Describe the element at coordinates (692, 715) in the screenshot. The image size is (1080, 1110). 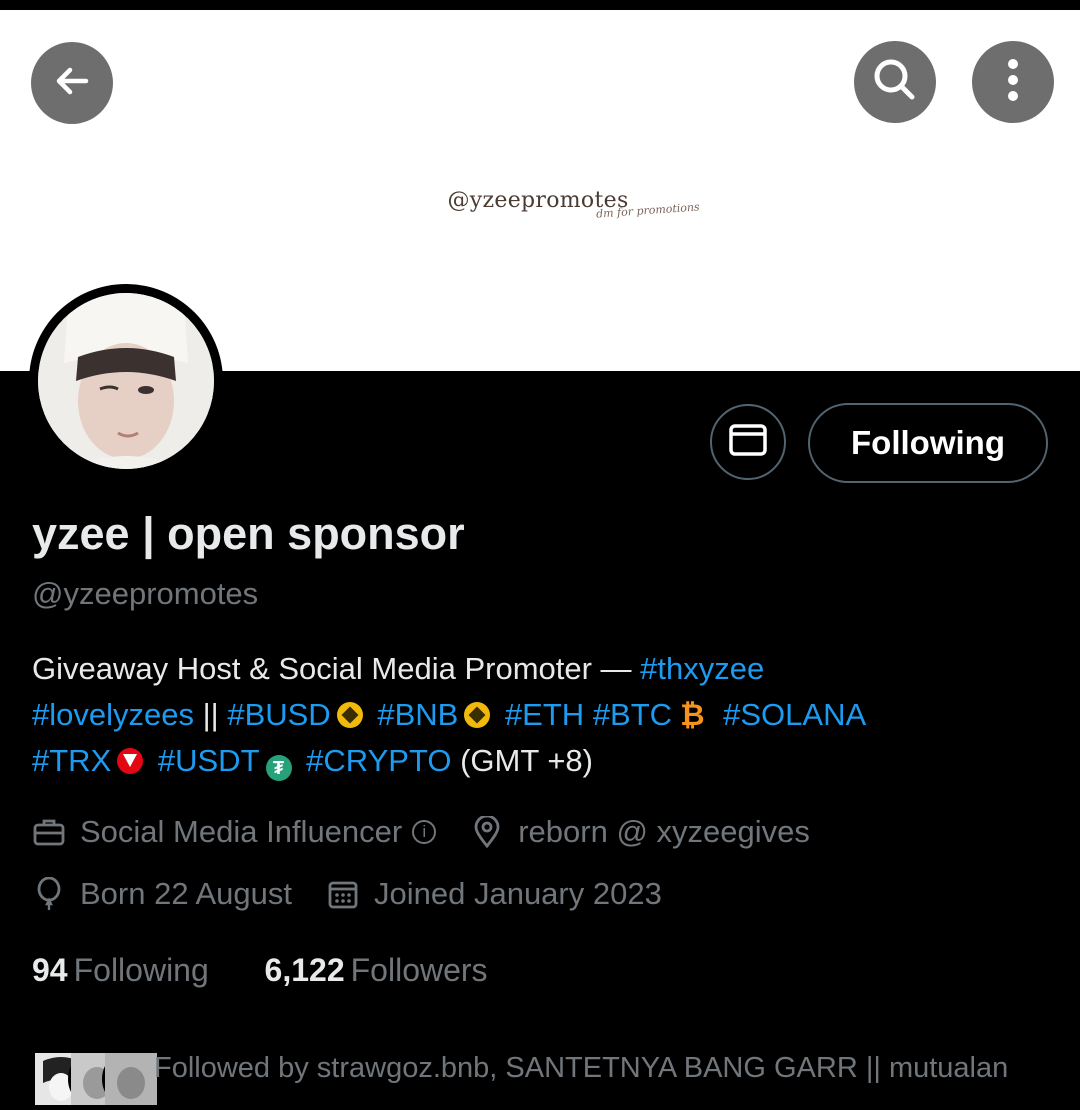
I see `bitcoin-icon: ₿` at that location.